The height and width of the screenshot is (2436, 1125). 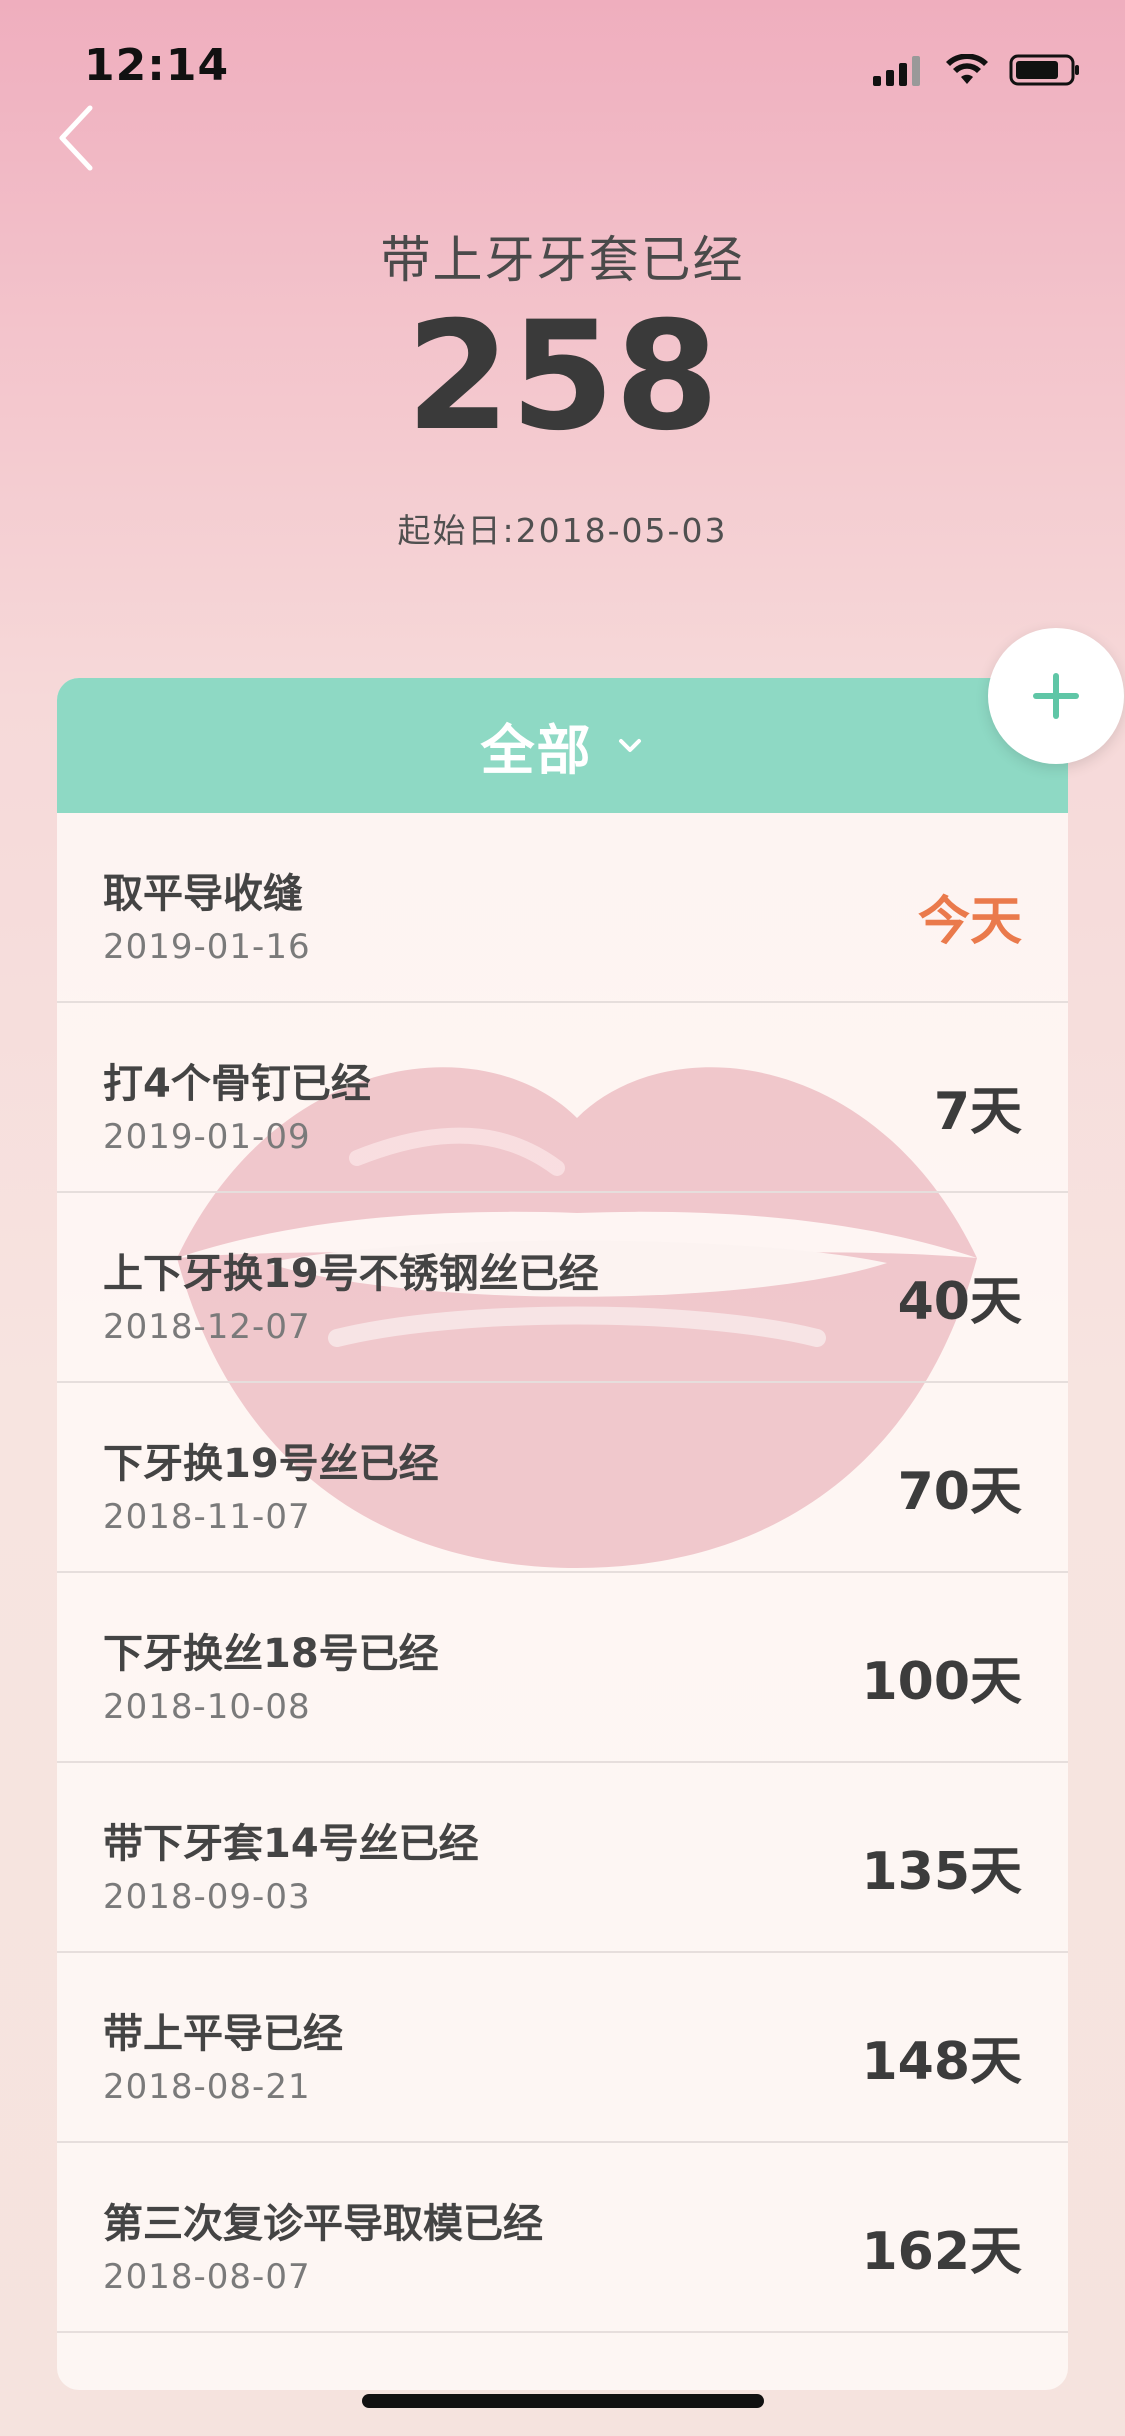 What do you see at coordinates (271, 1464) in the screenshot?
I see `item-title: 下牙换19号丝已经` at bounding box center [271, 1464].